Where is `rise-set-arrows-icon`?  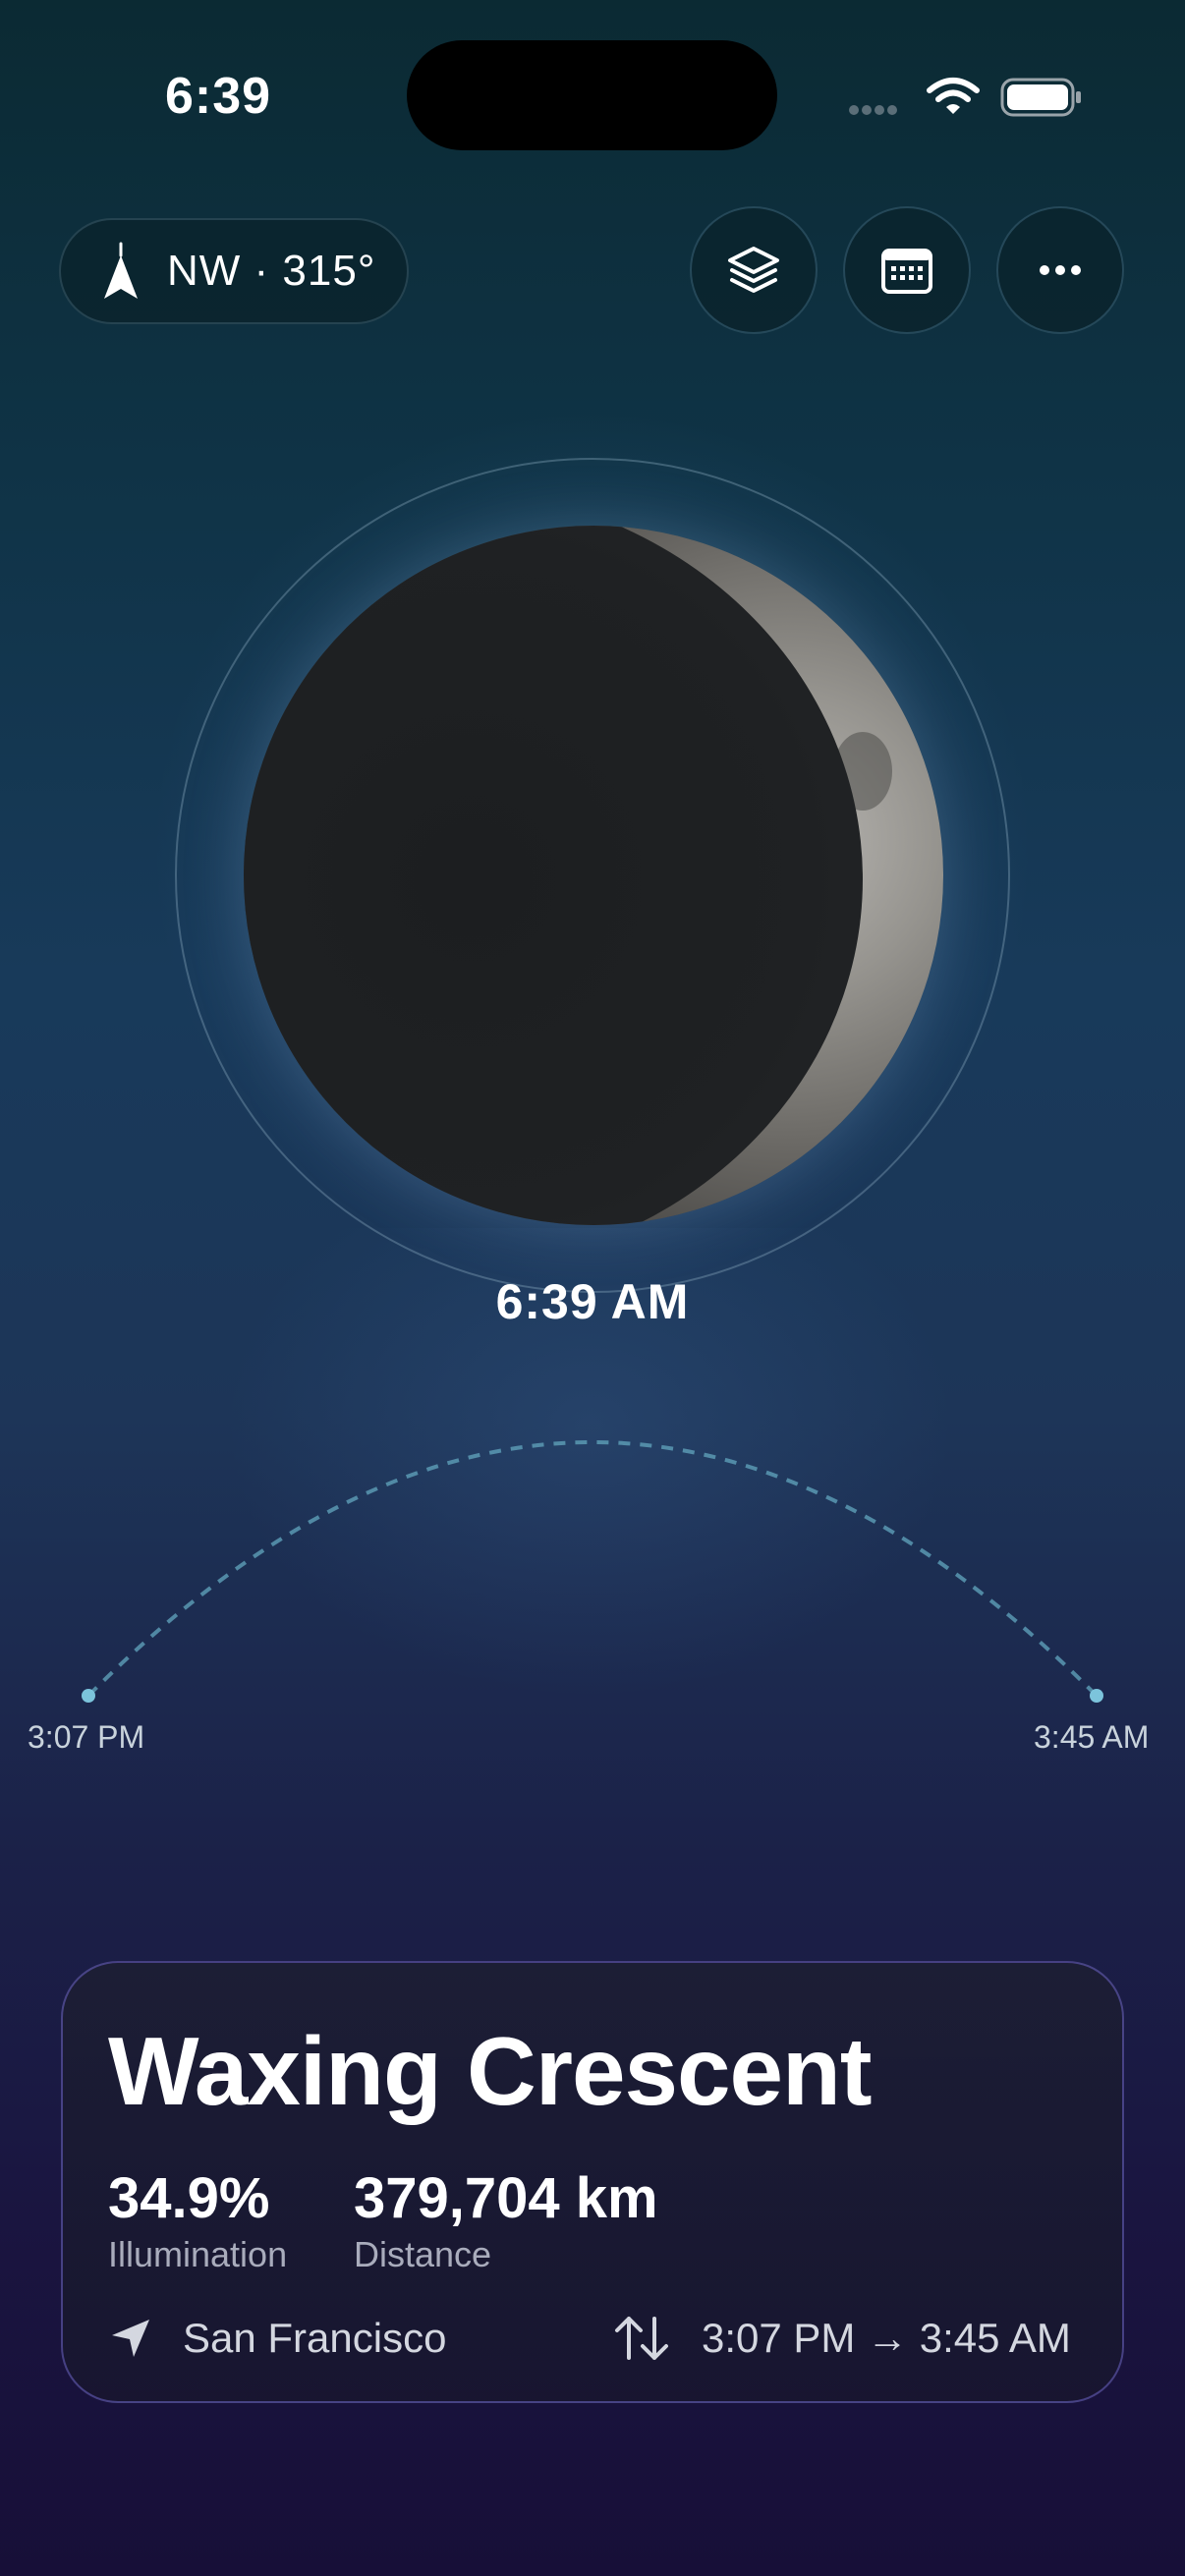
rise-set-arrows-icon is located at coordinates (641, 2338).